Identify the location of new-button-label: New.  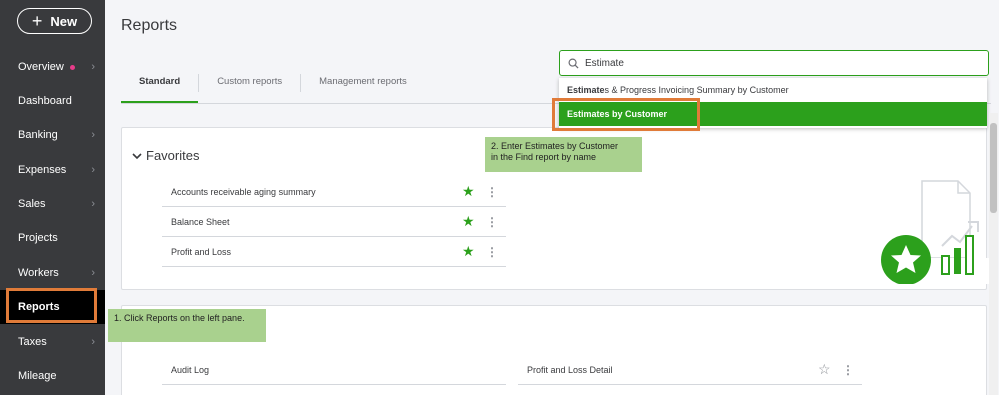
(64, 21).